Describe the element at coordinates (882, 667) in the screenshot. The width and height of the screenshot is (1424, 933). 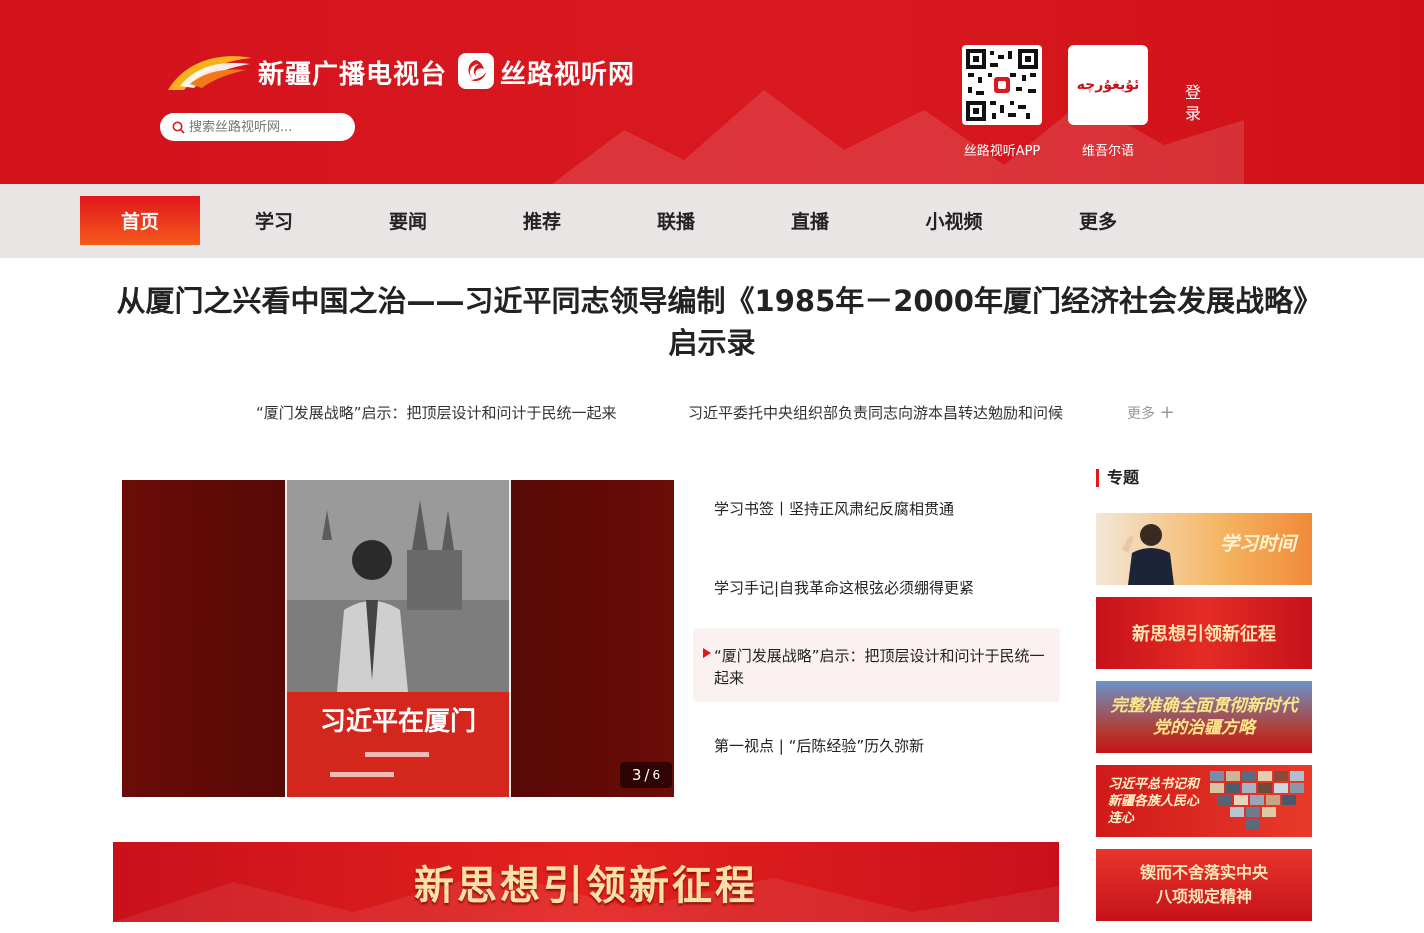
I see `news-item-3: “厦门发展战略”启示：把顶层设计和问计于民统一起来` at that location.